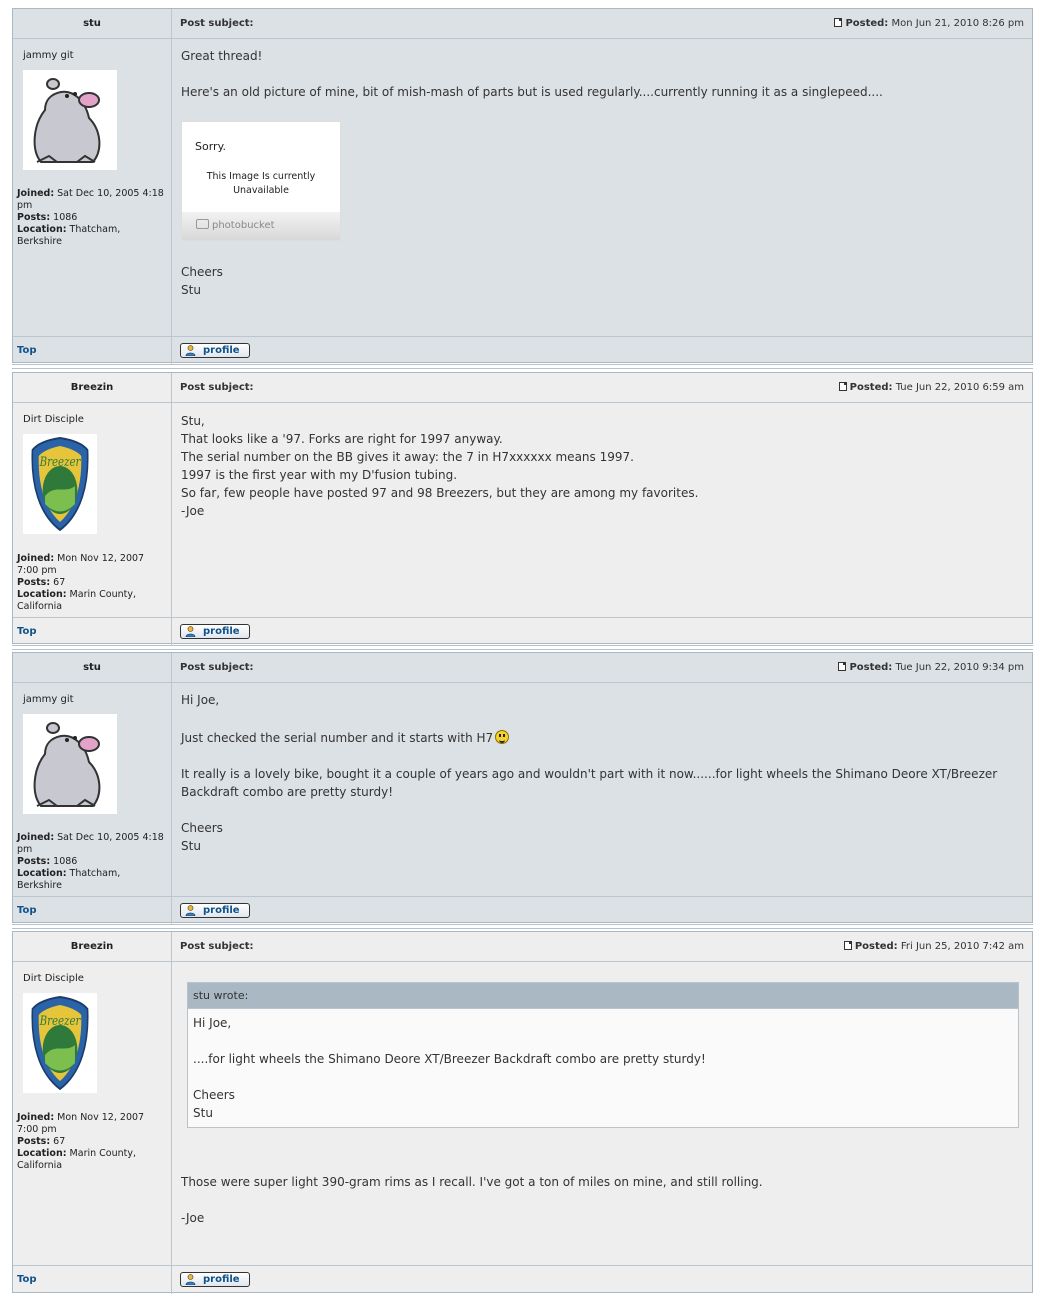 The height and width of the screenshot is (1300, 1040). I want to click on posted-date: Mon Jun 21, 2010 8:26 pm, so click(958, 23).